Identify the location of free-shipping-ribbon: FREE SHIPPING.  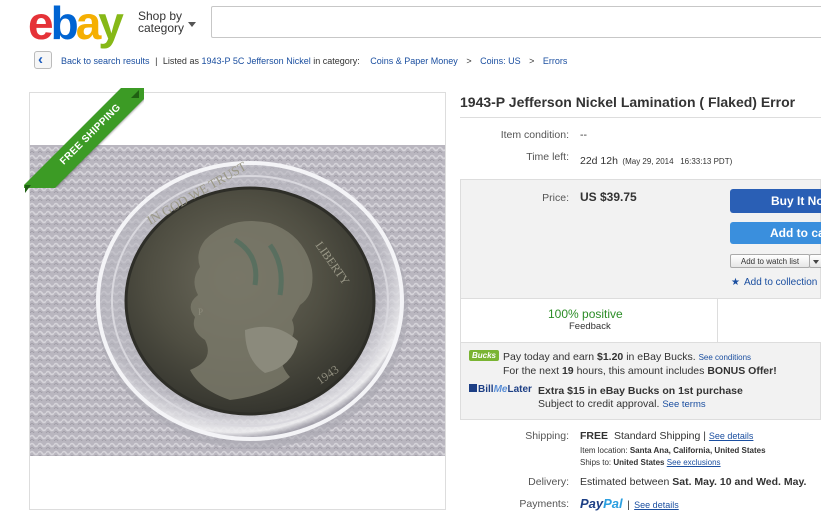
(84, 138).